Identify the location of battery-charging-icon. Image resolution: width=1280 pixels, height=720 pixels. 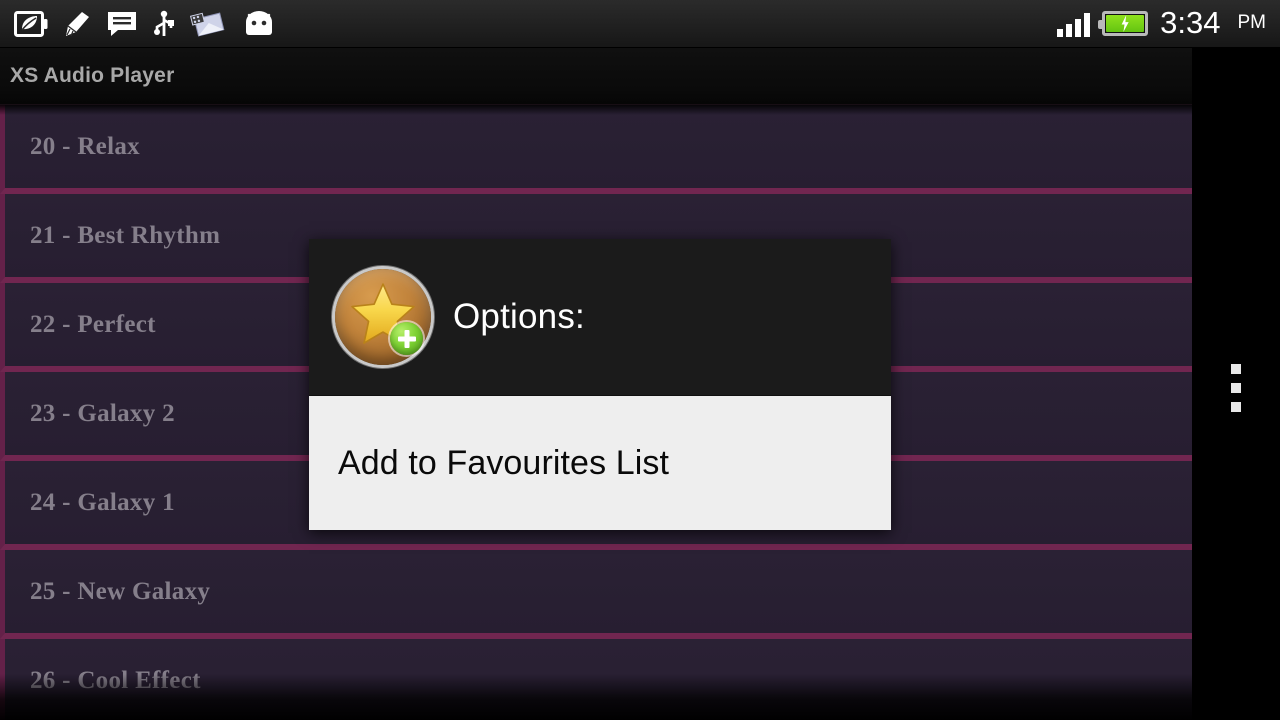
(1123, 23).